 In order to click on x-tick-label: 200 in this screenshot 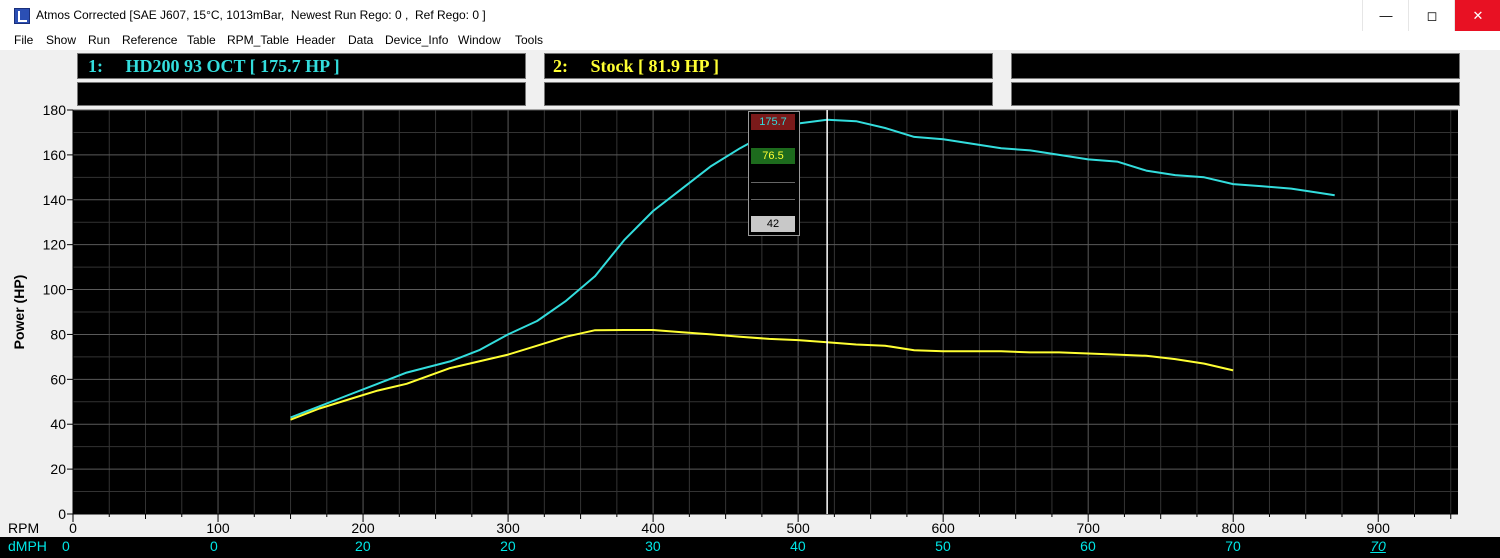, I will do `click(363, 528)`.